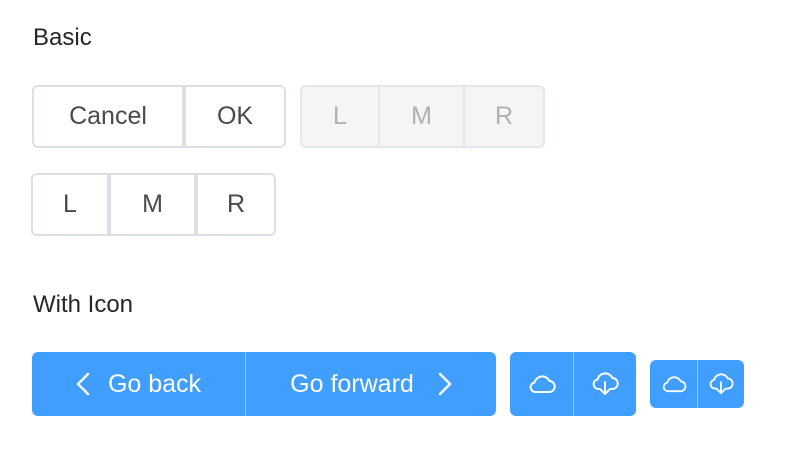 Image resolution: width=796 pixels, height=464 pixels. I want to click on left-button-disabled: L, so click(340, 116).